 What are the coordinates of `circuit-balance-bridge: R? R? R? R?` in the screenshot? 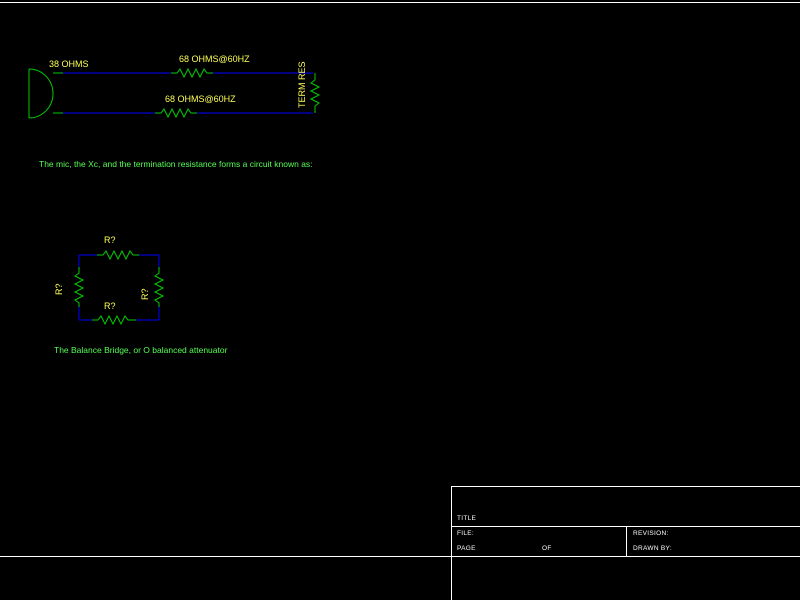 It's located at (109, 280).